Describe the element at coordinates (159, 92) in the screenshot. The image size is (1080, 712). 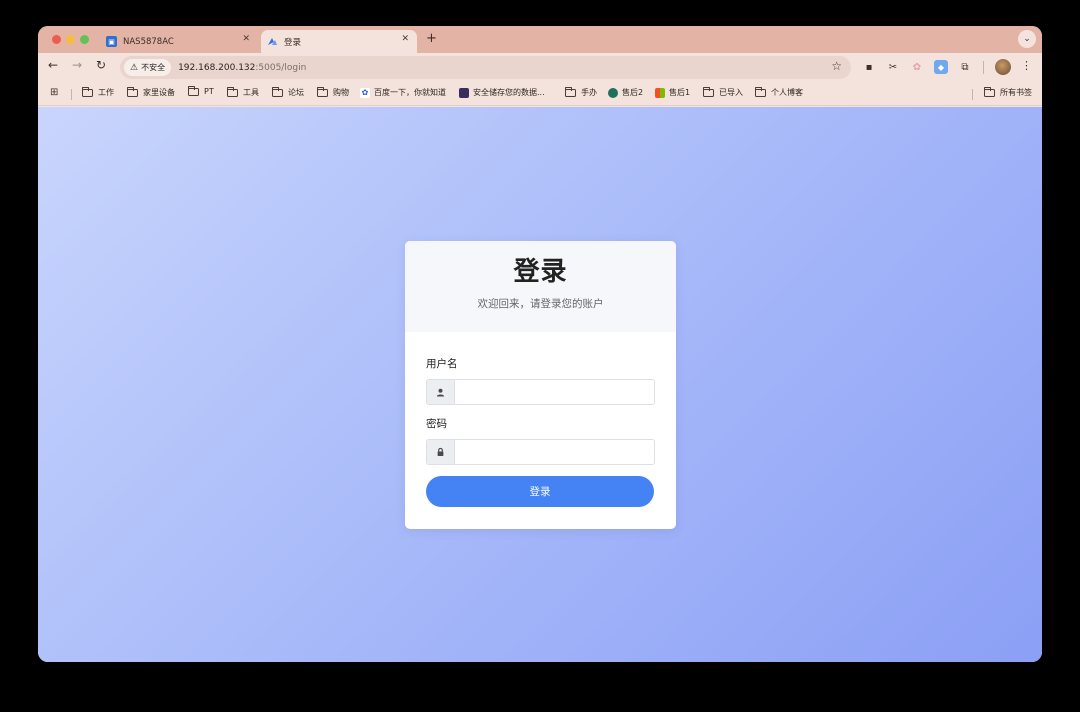
I see `bookmark-label: 家里设备` at that location.